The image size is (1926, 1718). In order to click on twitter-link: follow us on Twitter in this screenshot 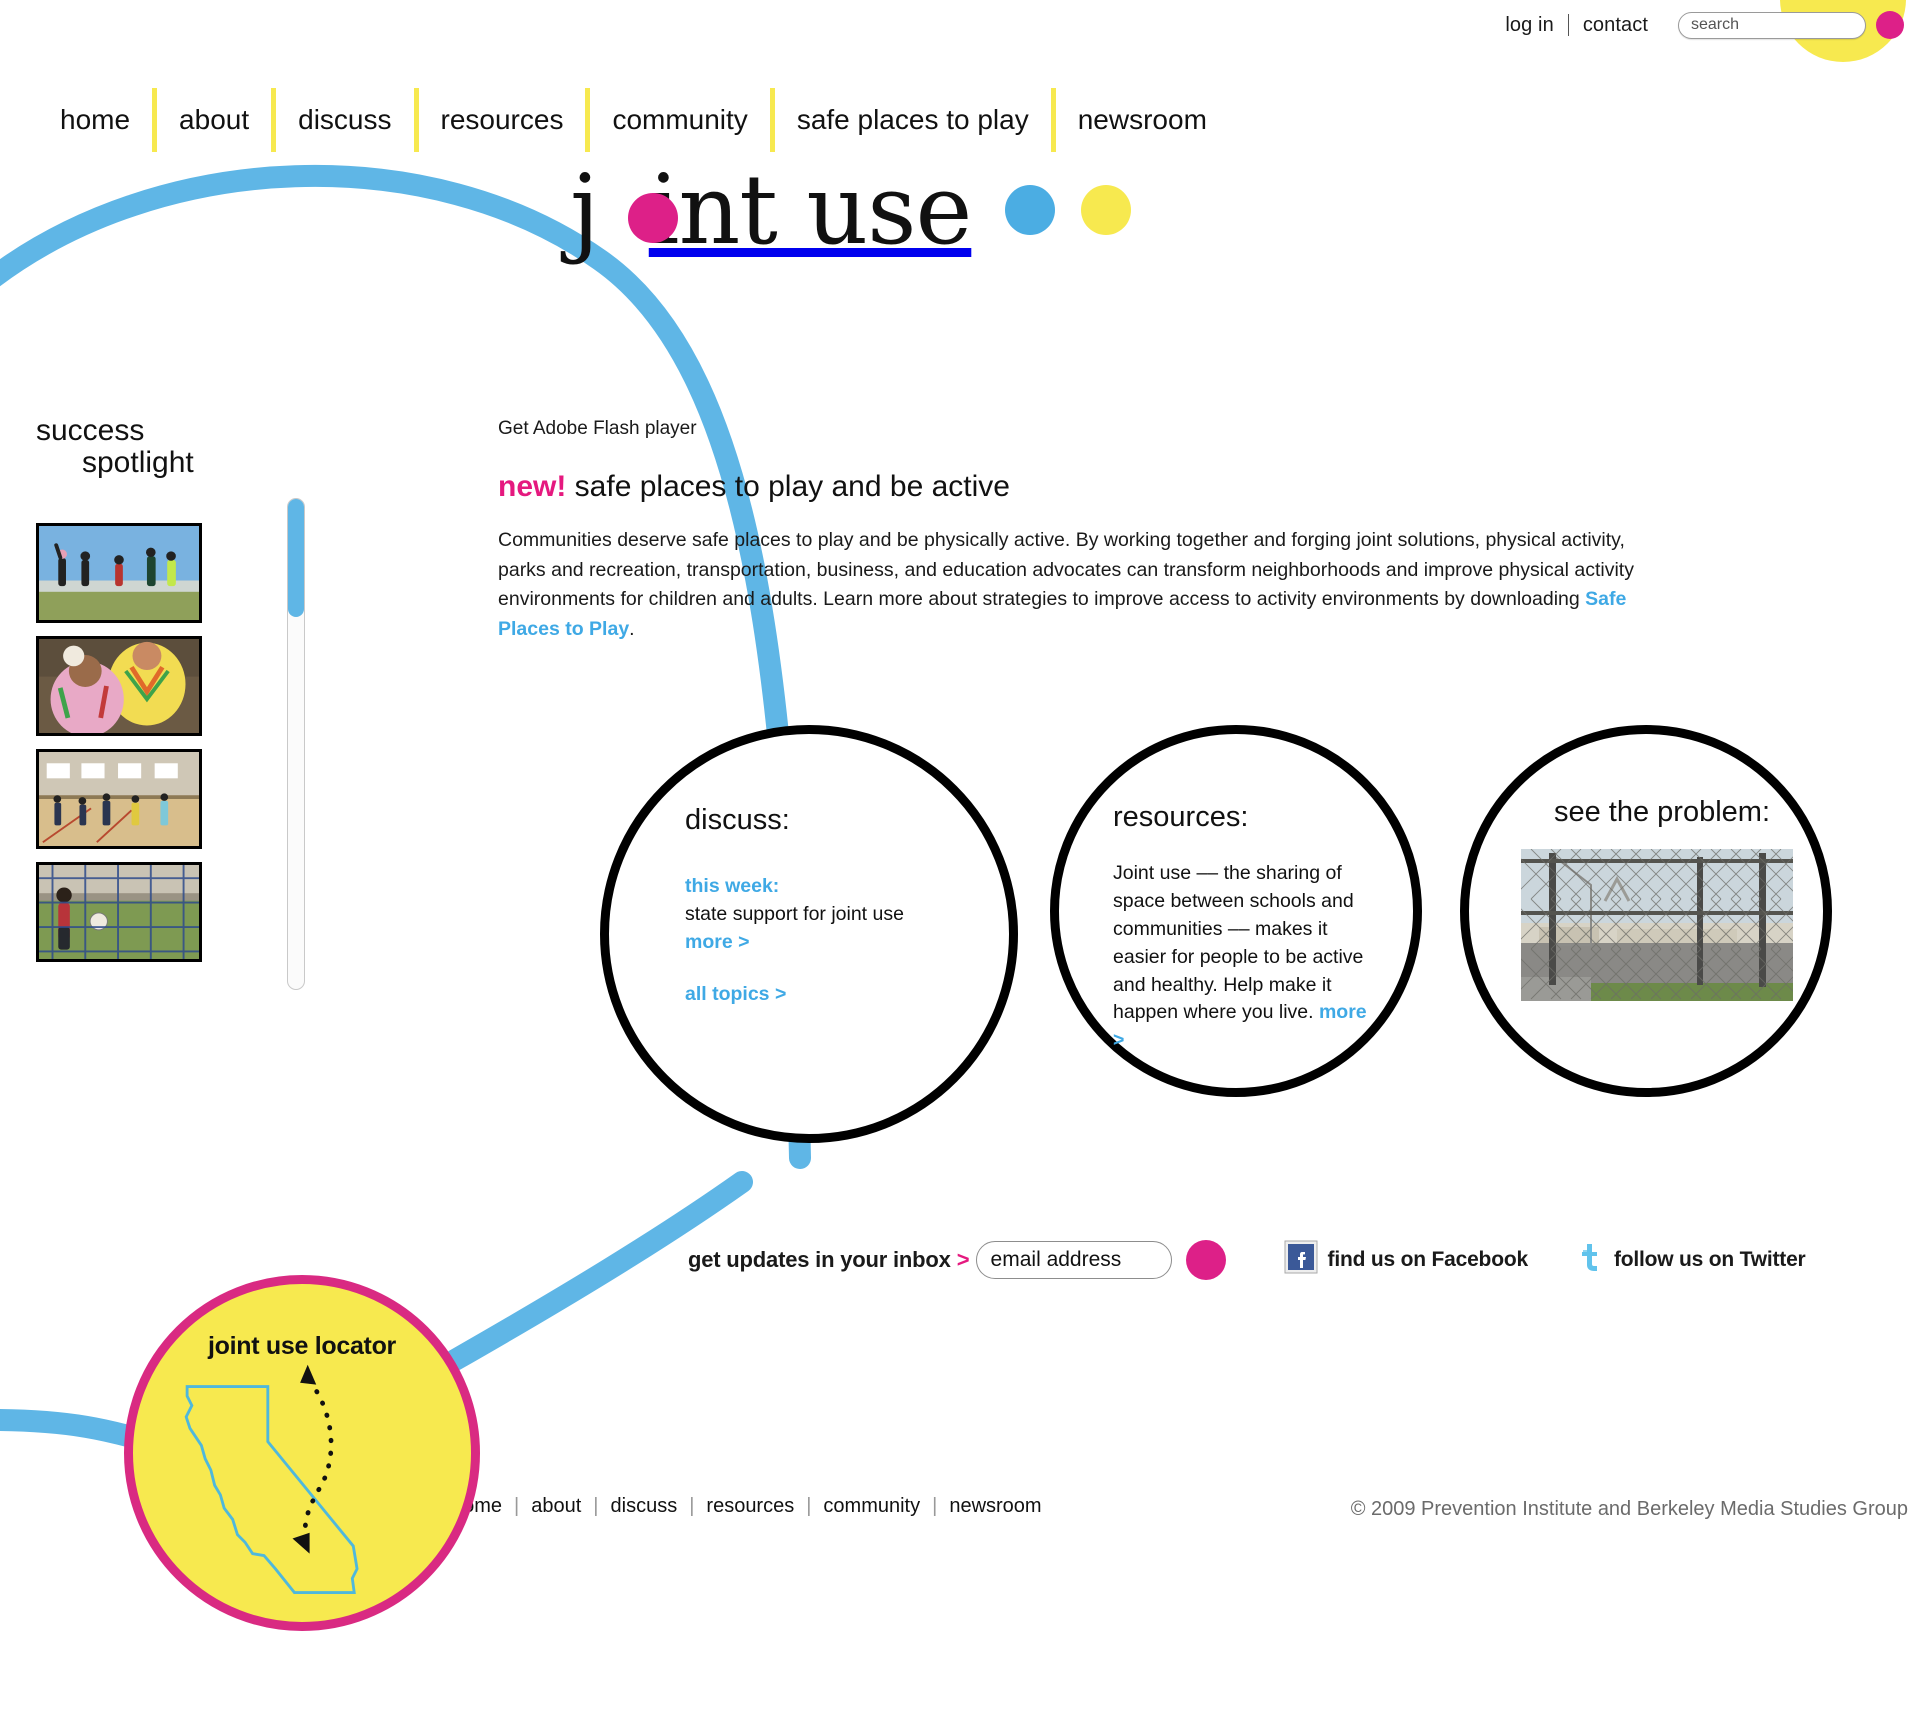, I will do `click(1690, 1260)`.